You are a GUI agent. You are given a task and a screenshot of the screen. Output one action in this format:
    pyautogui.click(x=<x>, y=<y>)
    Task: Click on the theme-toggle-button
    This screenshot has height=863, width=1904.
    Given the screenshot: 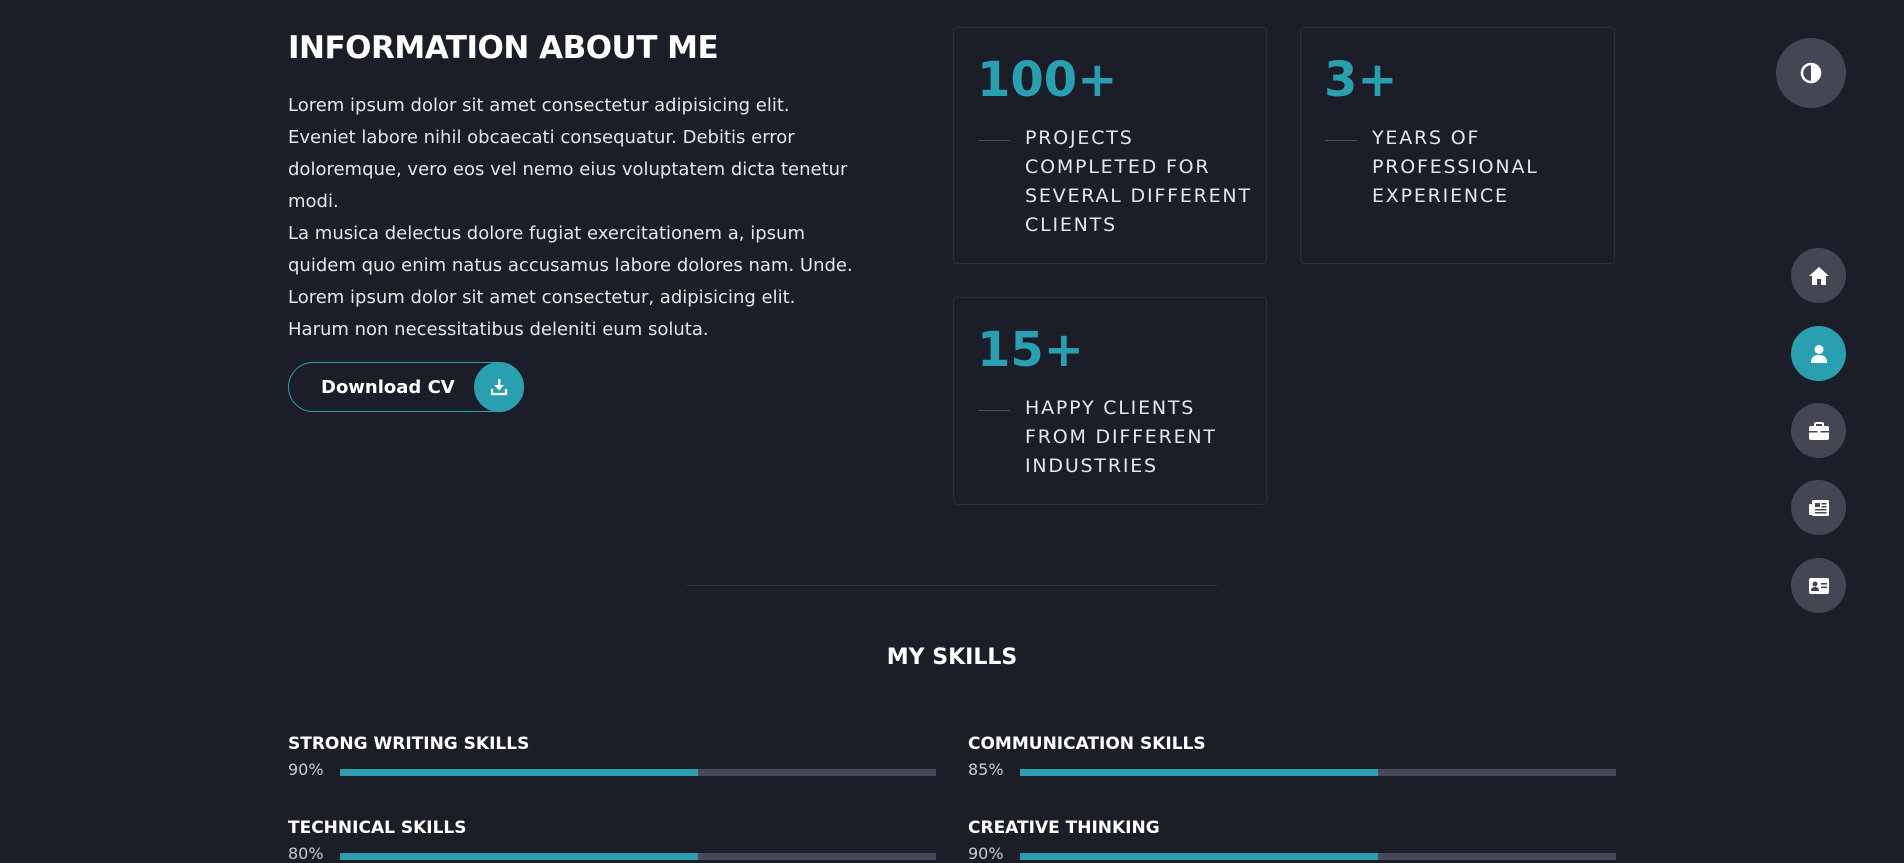 What is the action you would take?
    pyautogui.click(x=1811, y=73)
    